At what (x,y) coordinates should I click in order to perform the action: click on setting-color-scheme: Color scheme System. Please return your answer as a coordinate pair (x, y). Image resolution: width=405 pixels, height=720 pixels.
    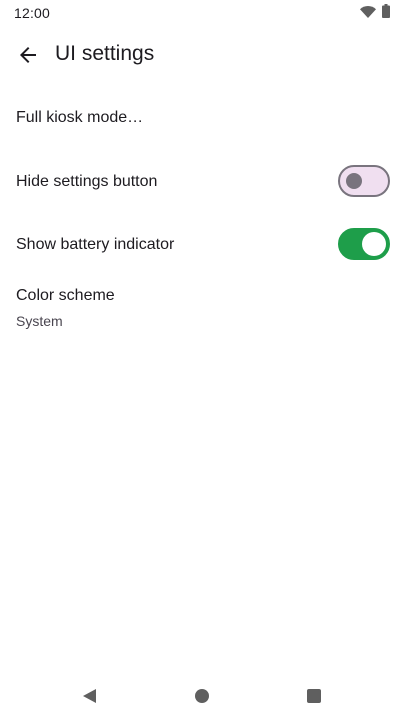
    Looking at the image, I should click on (202, 308).